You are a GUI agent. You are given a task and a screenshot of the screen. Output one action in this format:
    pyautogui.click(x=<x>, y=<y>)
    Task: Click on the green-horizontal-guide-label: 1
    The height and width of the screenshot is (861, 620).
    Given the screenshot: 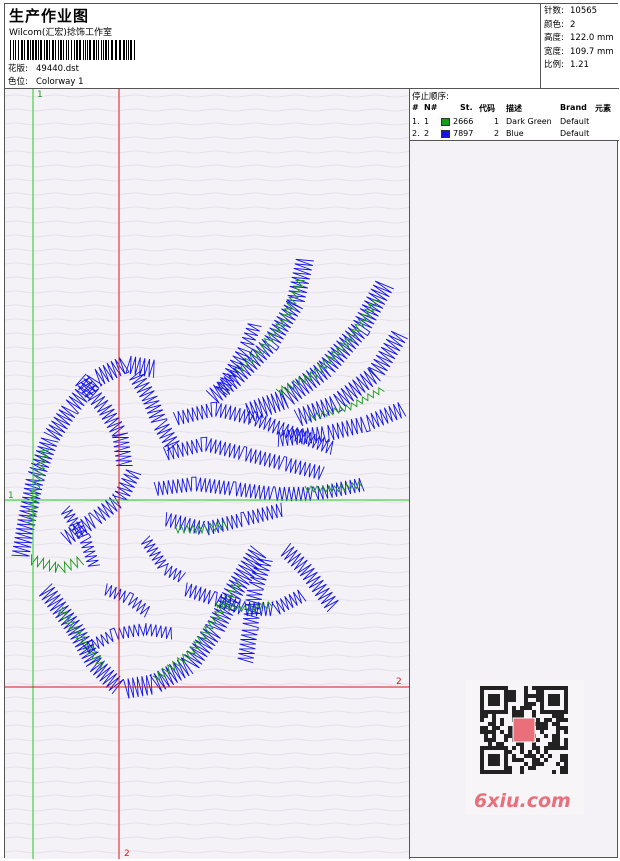 What is the action you would take?
    pyautogui.click(x=11, y=496)
    